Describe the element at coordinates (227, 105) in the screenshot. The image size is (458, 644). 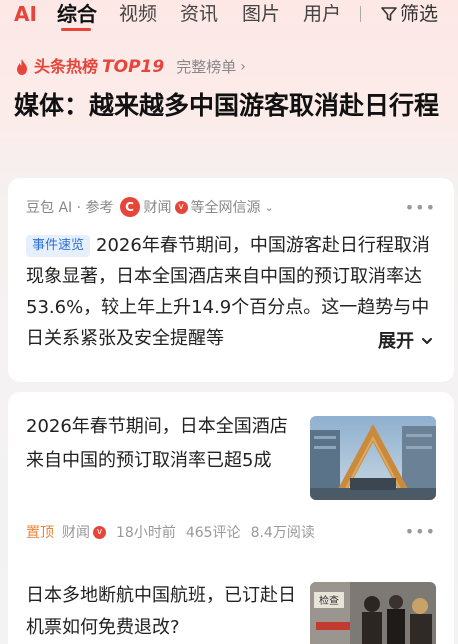
I see `page-title: 媒体：越来越多中国游客取消赴日行程` at that location.